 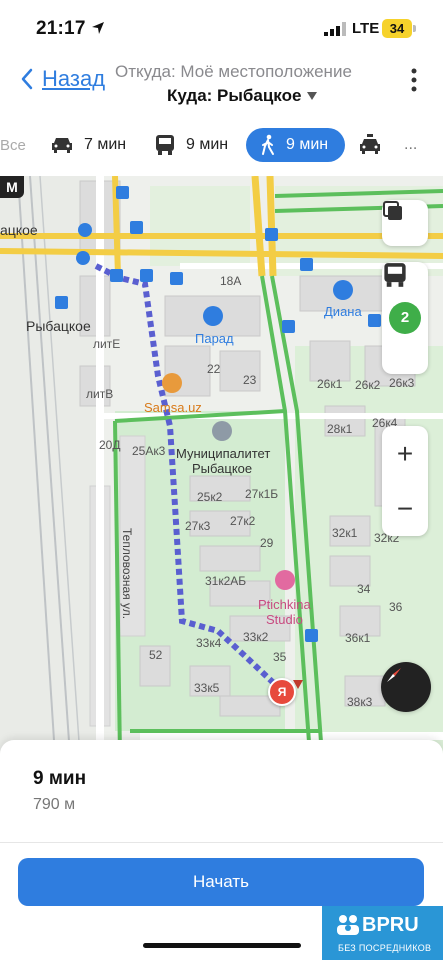 I want to click on tab-all: Все, so click(x=13, y=145).